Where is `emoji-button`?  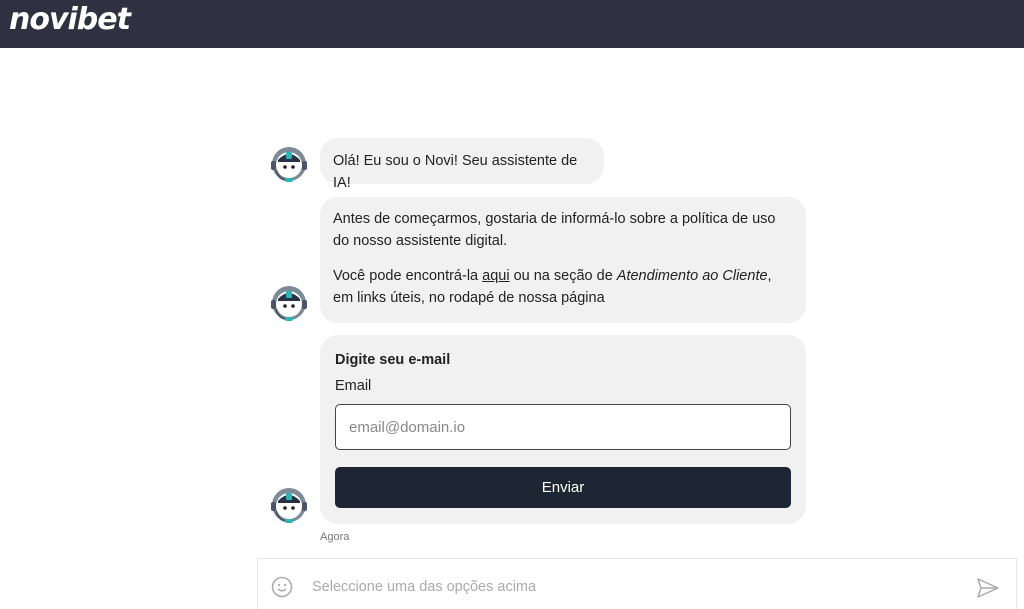 emoji-button is located at coordinates (282, 587).